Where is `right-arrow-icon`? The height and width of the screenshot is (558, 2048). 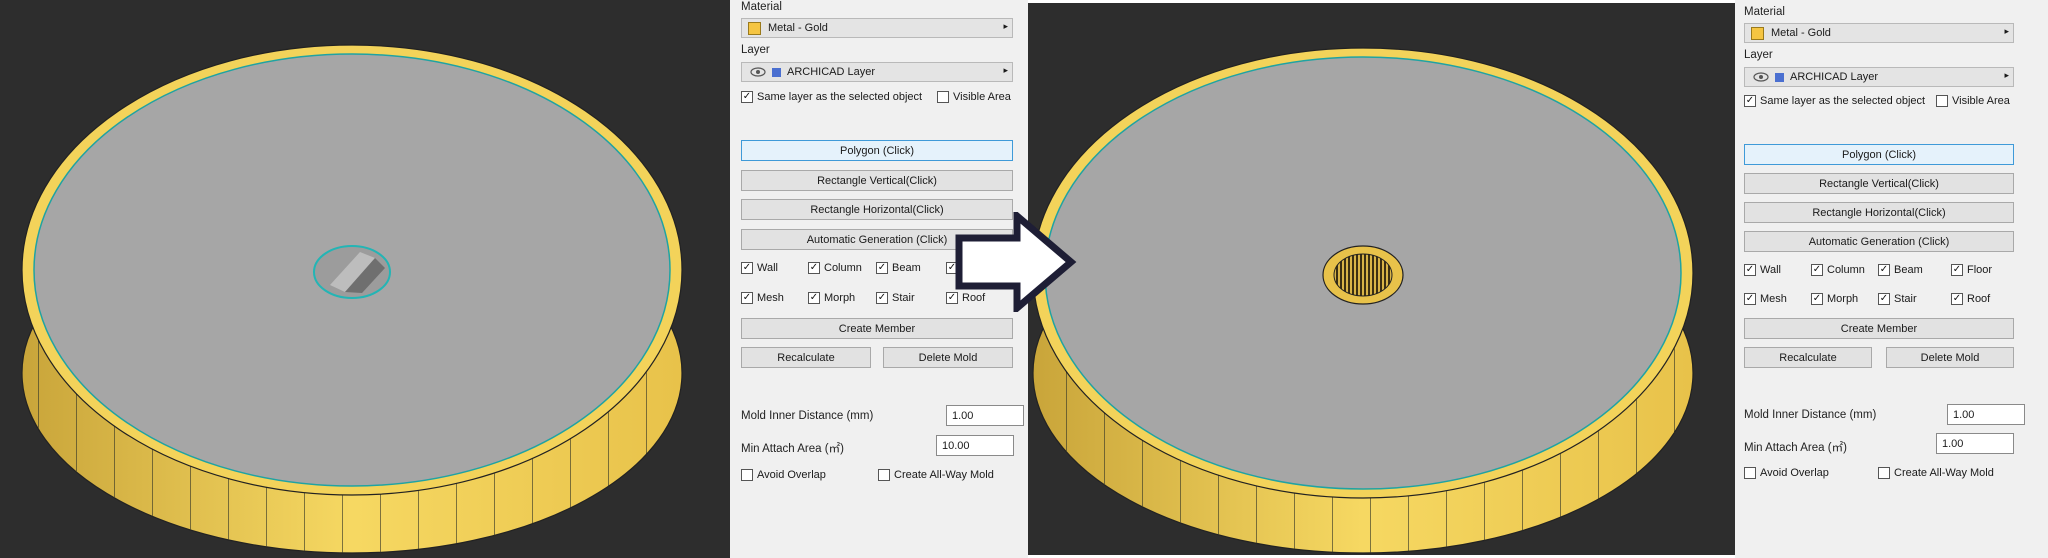
right-arrow-icon is located at coordinates (1016, 262).